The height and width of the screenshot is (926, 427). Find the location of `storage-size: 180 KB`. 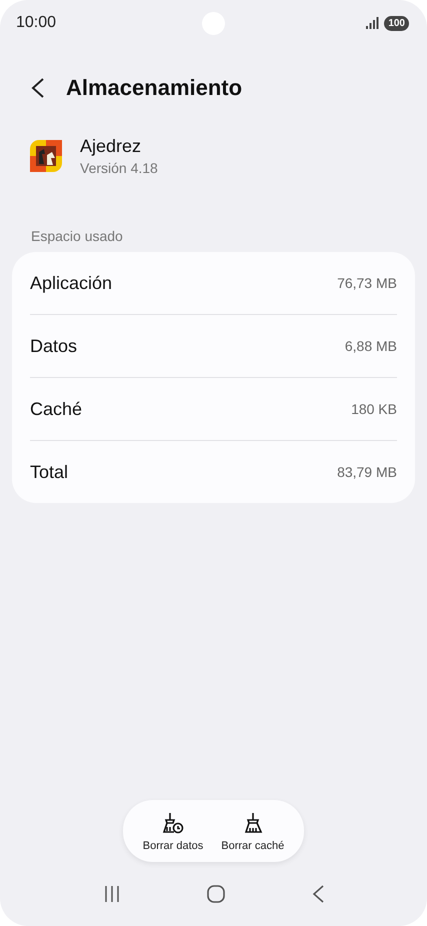

storage-size: 180 KB is located at coordinates (374, 409).